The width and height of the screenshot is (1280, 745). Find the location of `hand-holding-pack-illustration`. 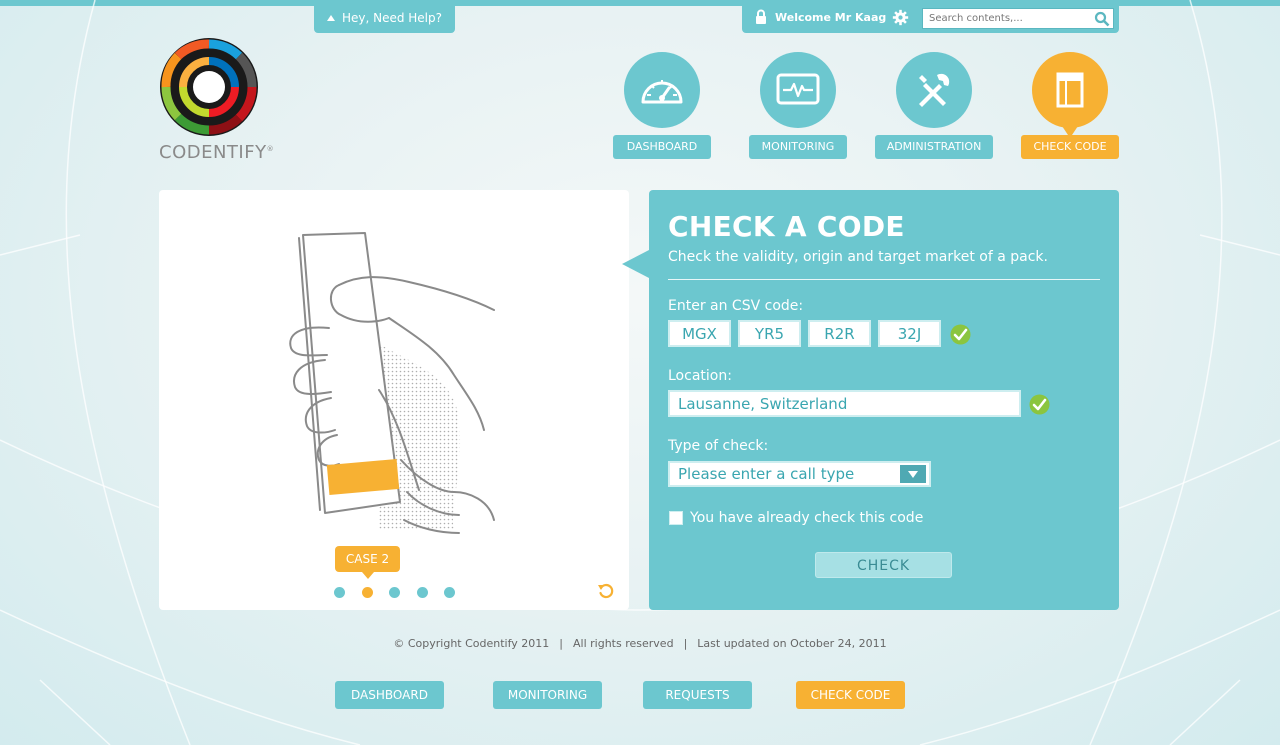

hand-holding-pack-illustration is located at coordinates (392, 383).